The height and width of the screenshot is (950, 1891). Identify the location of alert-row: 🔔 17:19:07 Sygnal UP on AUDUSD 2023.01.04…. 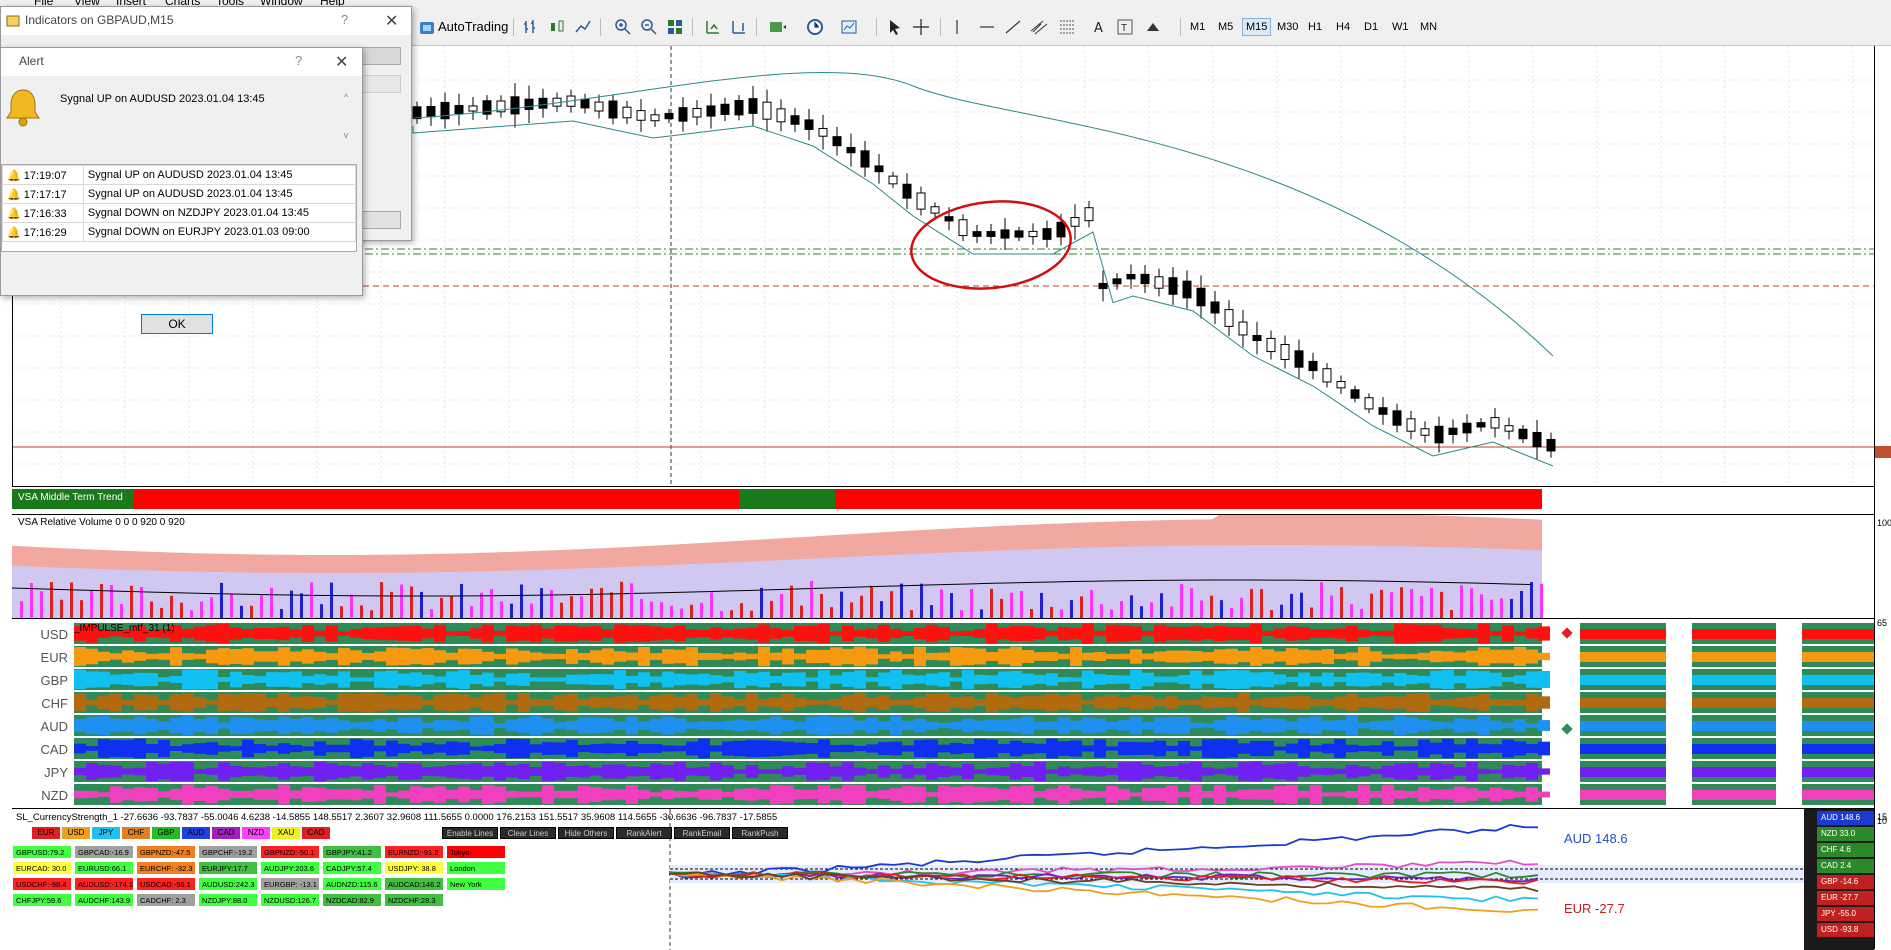
(179, 175).